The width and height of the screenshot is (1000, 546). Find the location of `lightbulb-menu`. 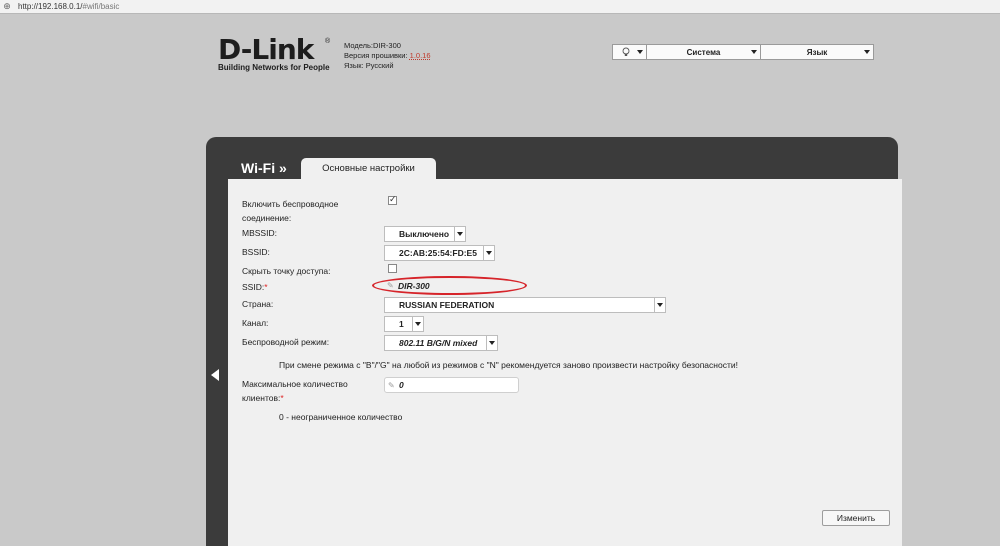

lightbulb-menu is located at coordinates (630, 52).